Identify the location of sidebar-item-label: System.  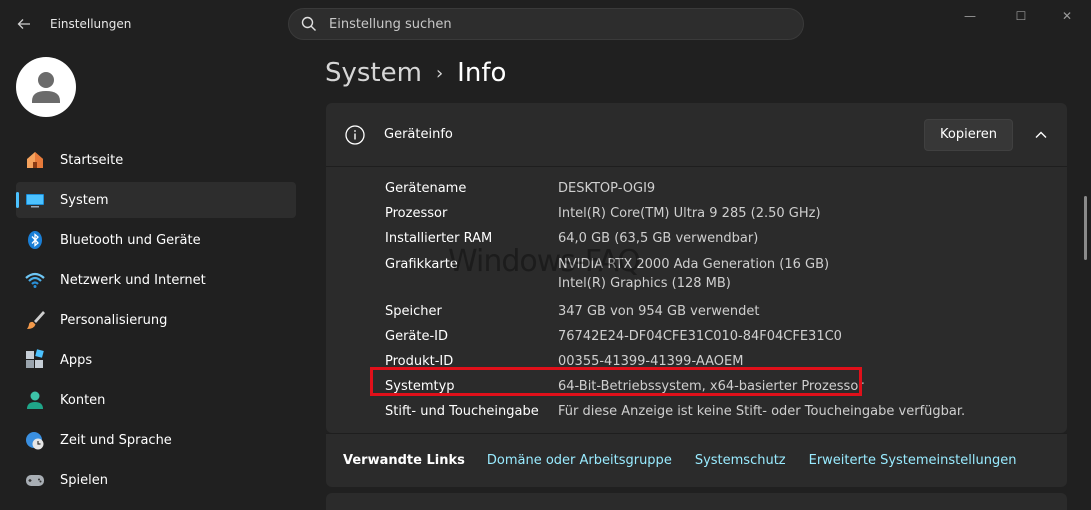
(84, 200).